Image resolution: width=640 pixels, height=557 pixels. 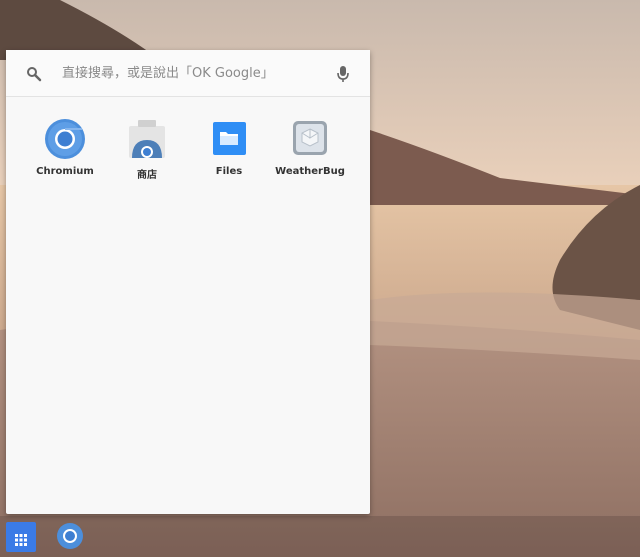 I want to click on launcher-button, so click(x=21, y=537).